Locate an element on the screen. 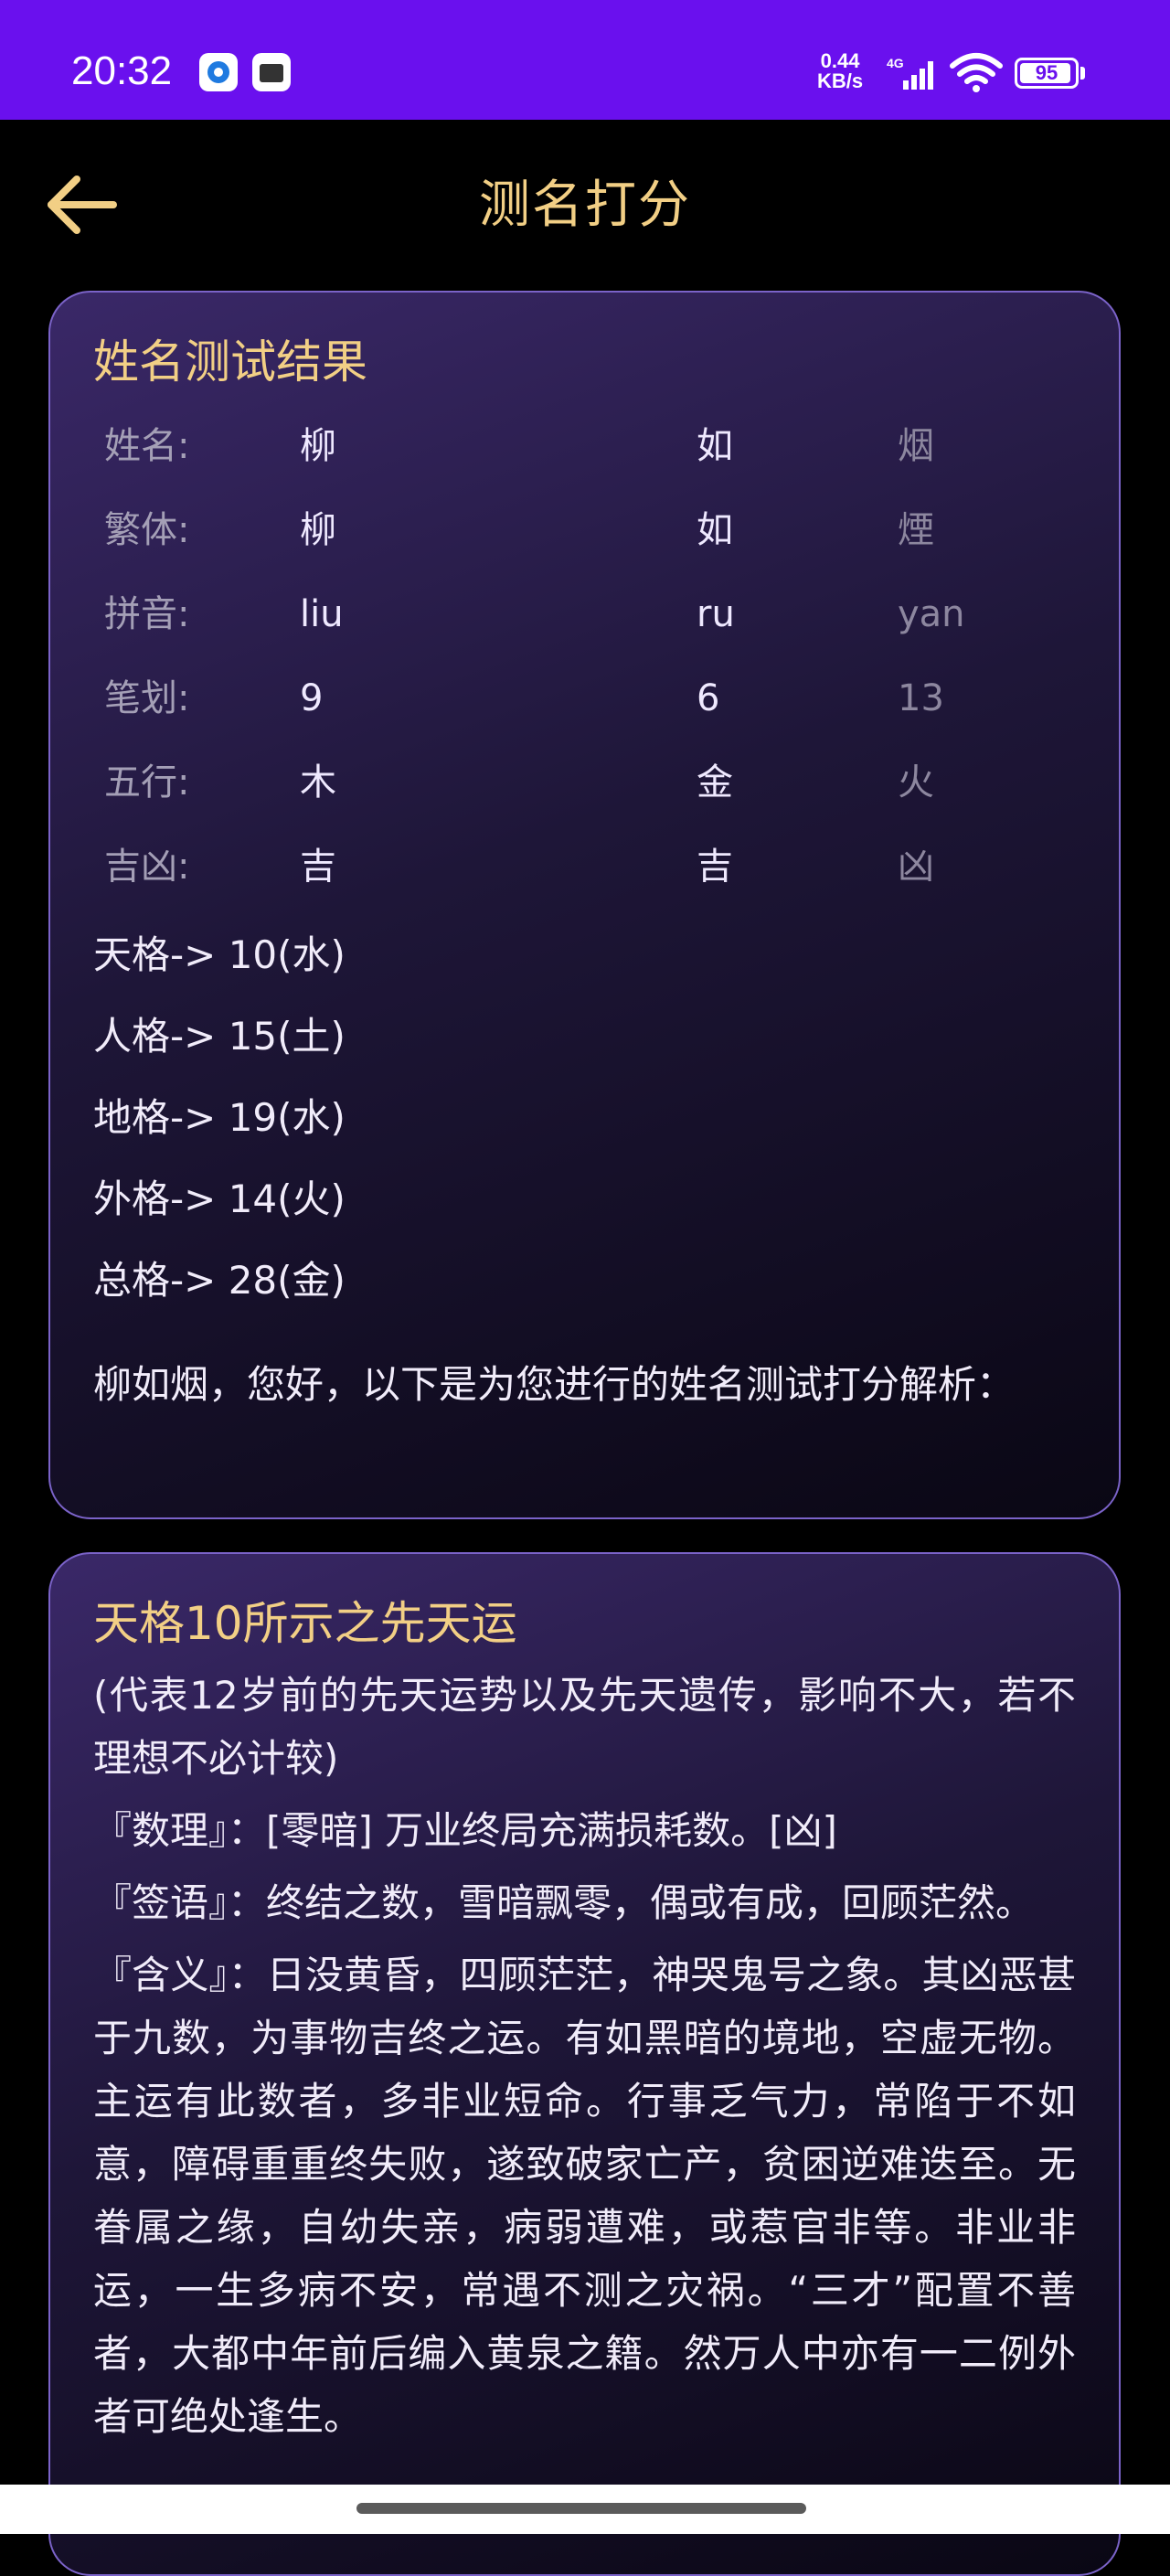  card-title: 天格10所示之先天运 is located at coordinates (305, 1623).